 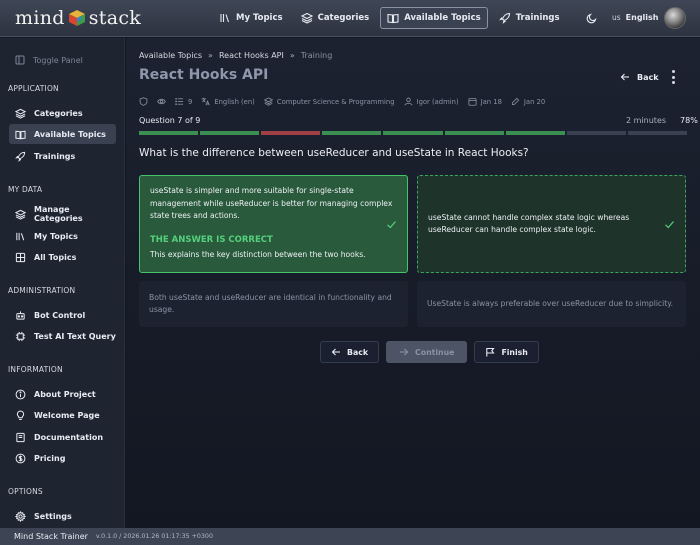 What do you see at coordinates (170, 55) in the screenshot?
I see `breadcrumb-available-topics: Available Topics` at bounding box center [170, 55].